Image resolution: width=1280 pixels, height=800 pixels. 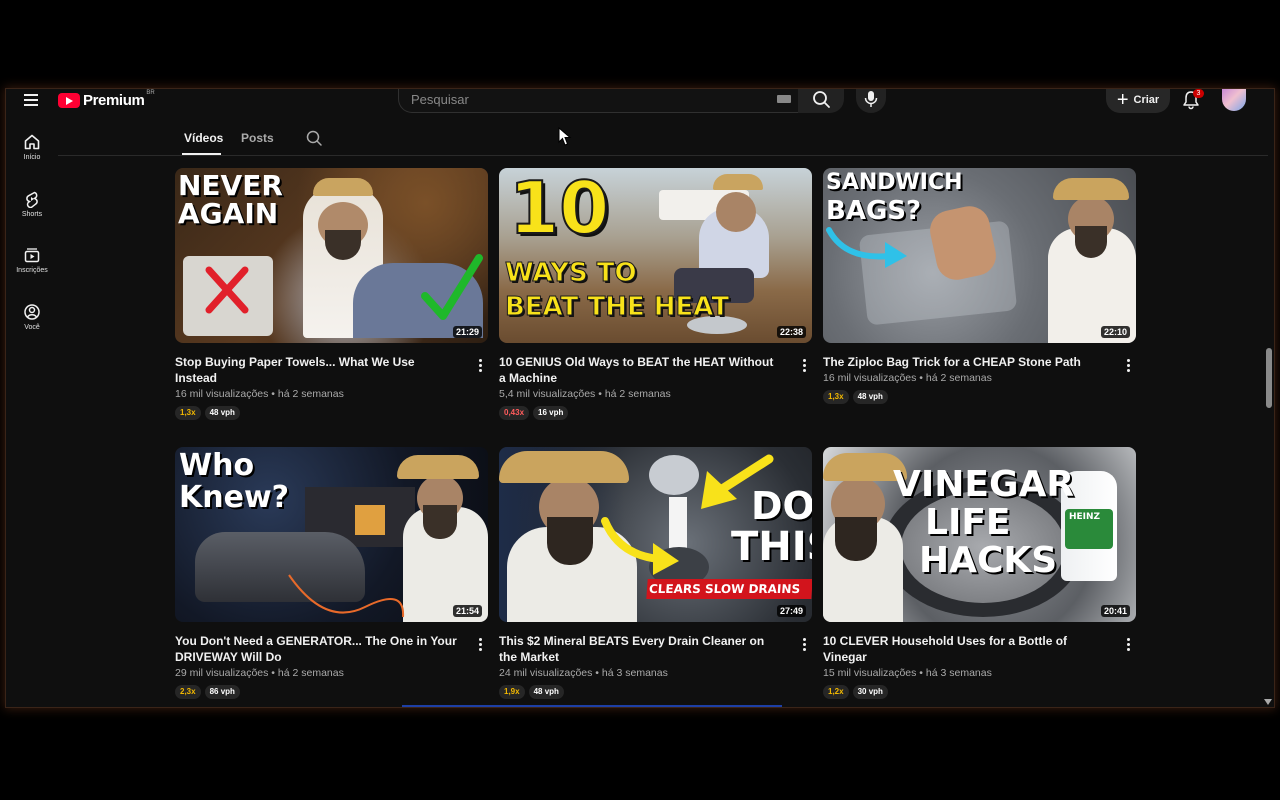 What do you see at coordinates (222, 413) in the screenshot?
I see `vph-badge: 48 vph` at bounding box center [222, 413].